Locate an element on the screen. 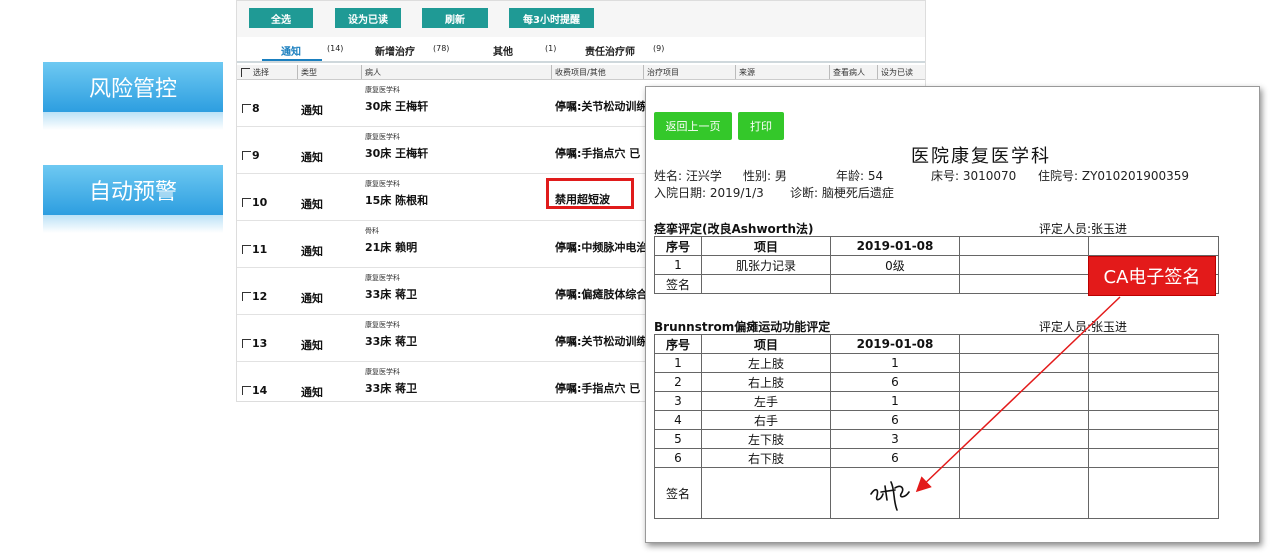  row-bed-patient: 15床 陈根和 is located at coordinates (397, 200).